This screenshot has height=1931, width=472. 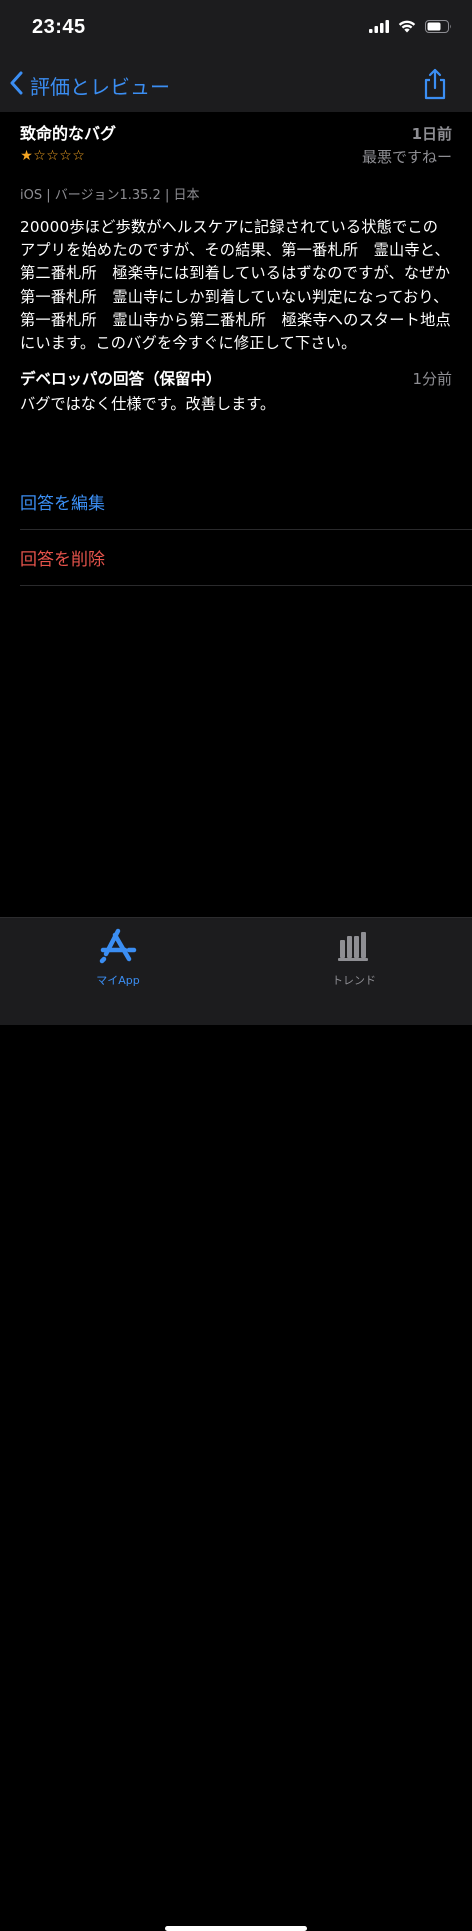 What do you see at coordinates (118, 948) in the screenshot?
I see `app-store-icon` at bounding box center [118, 948].